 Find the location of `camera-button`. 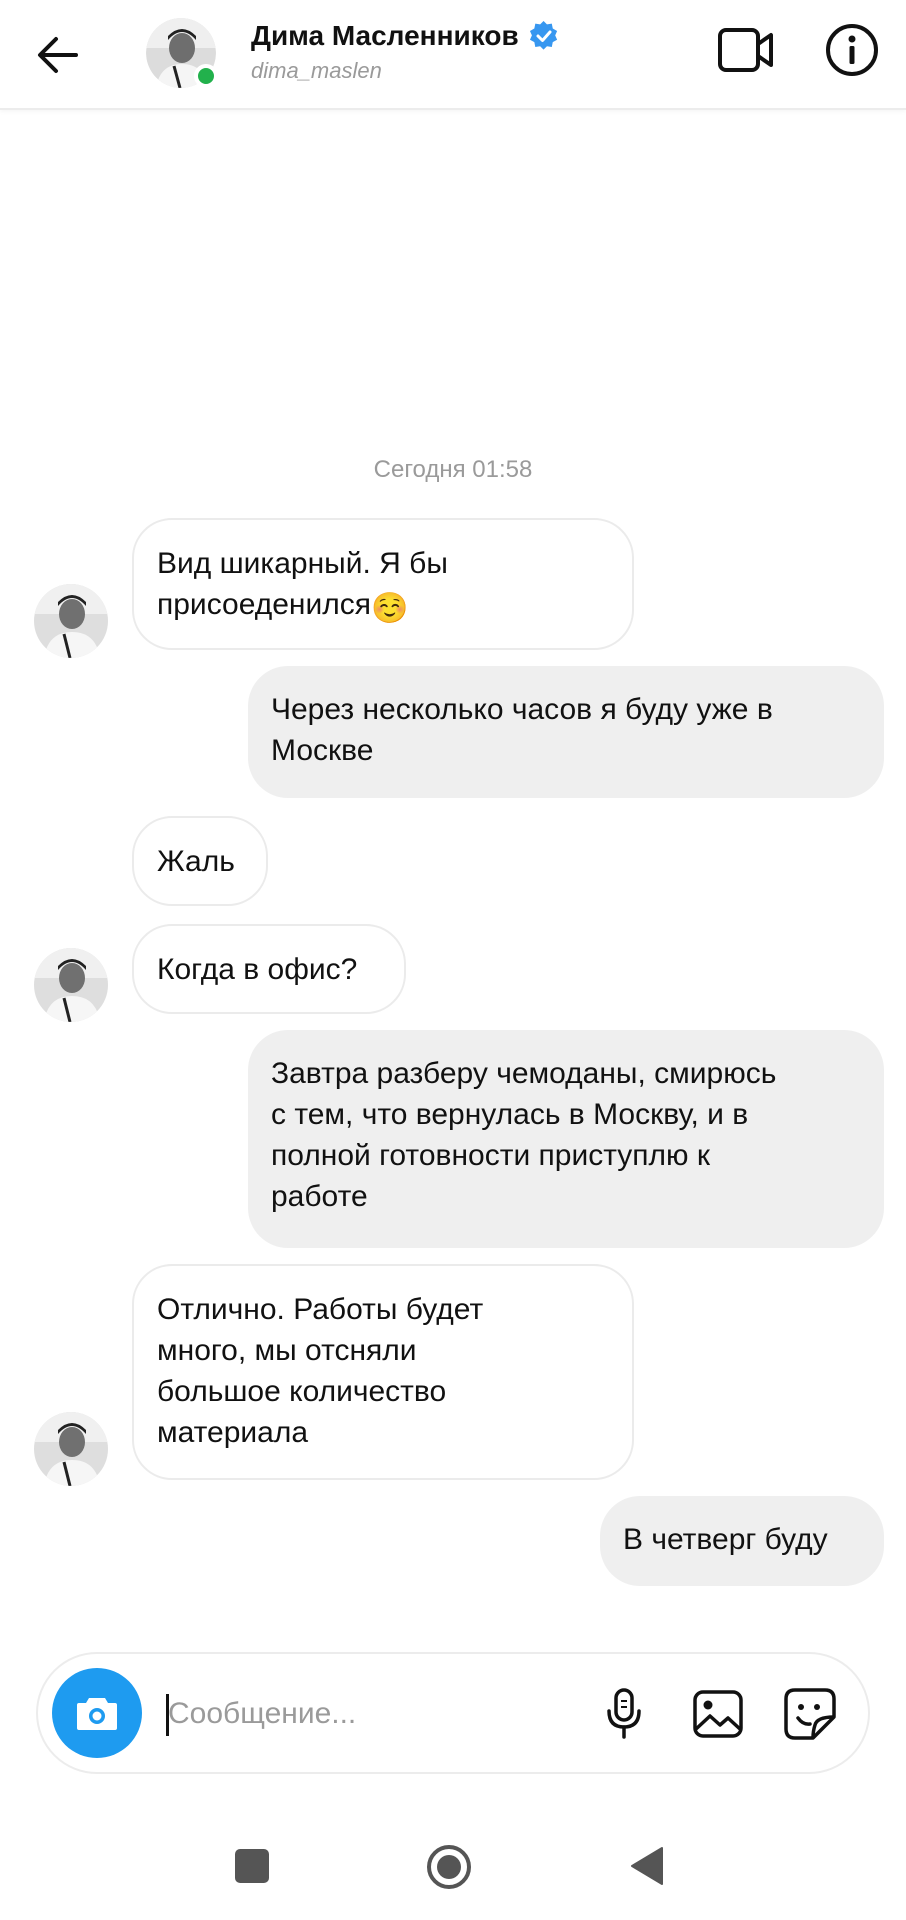

camera-button is located at coordinates (97, 1713).